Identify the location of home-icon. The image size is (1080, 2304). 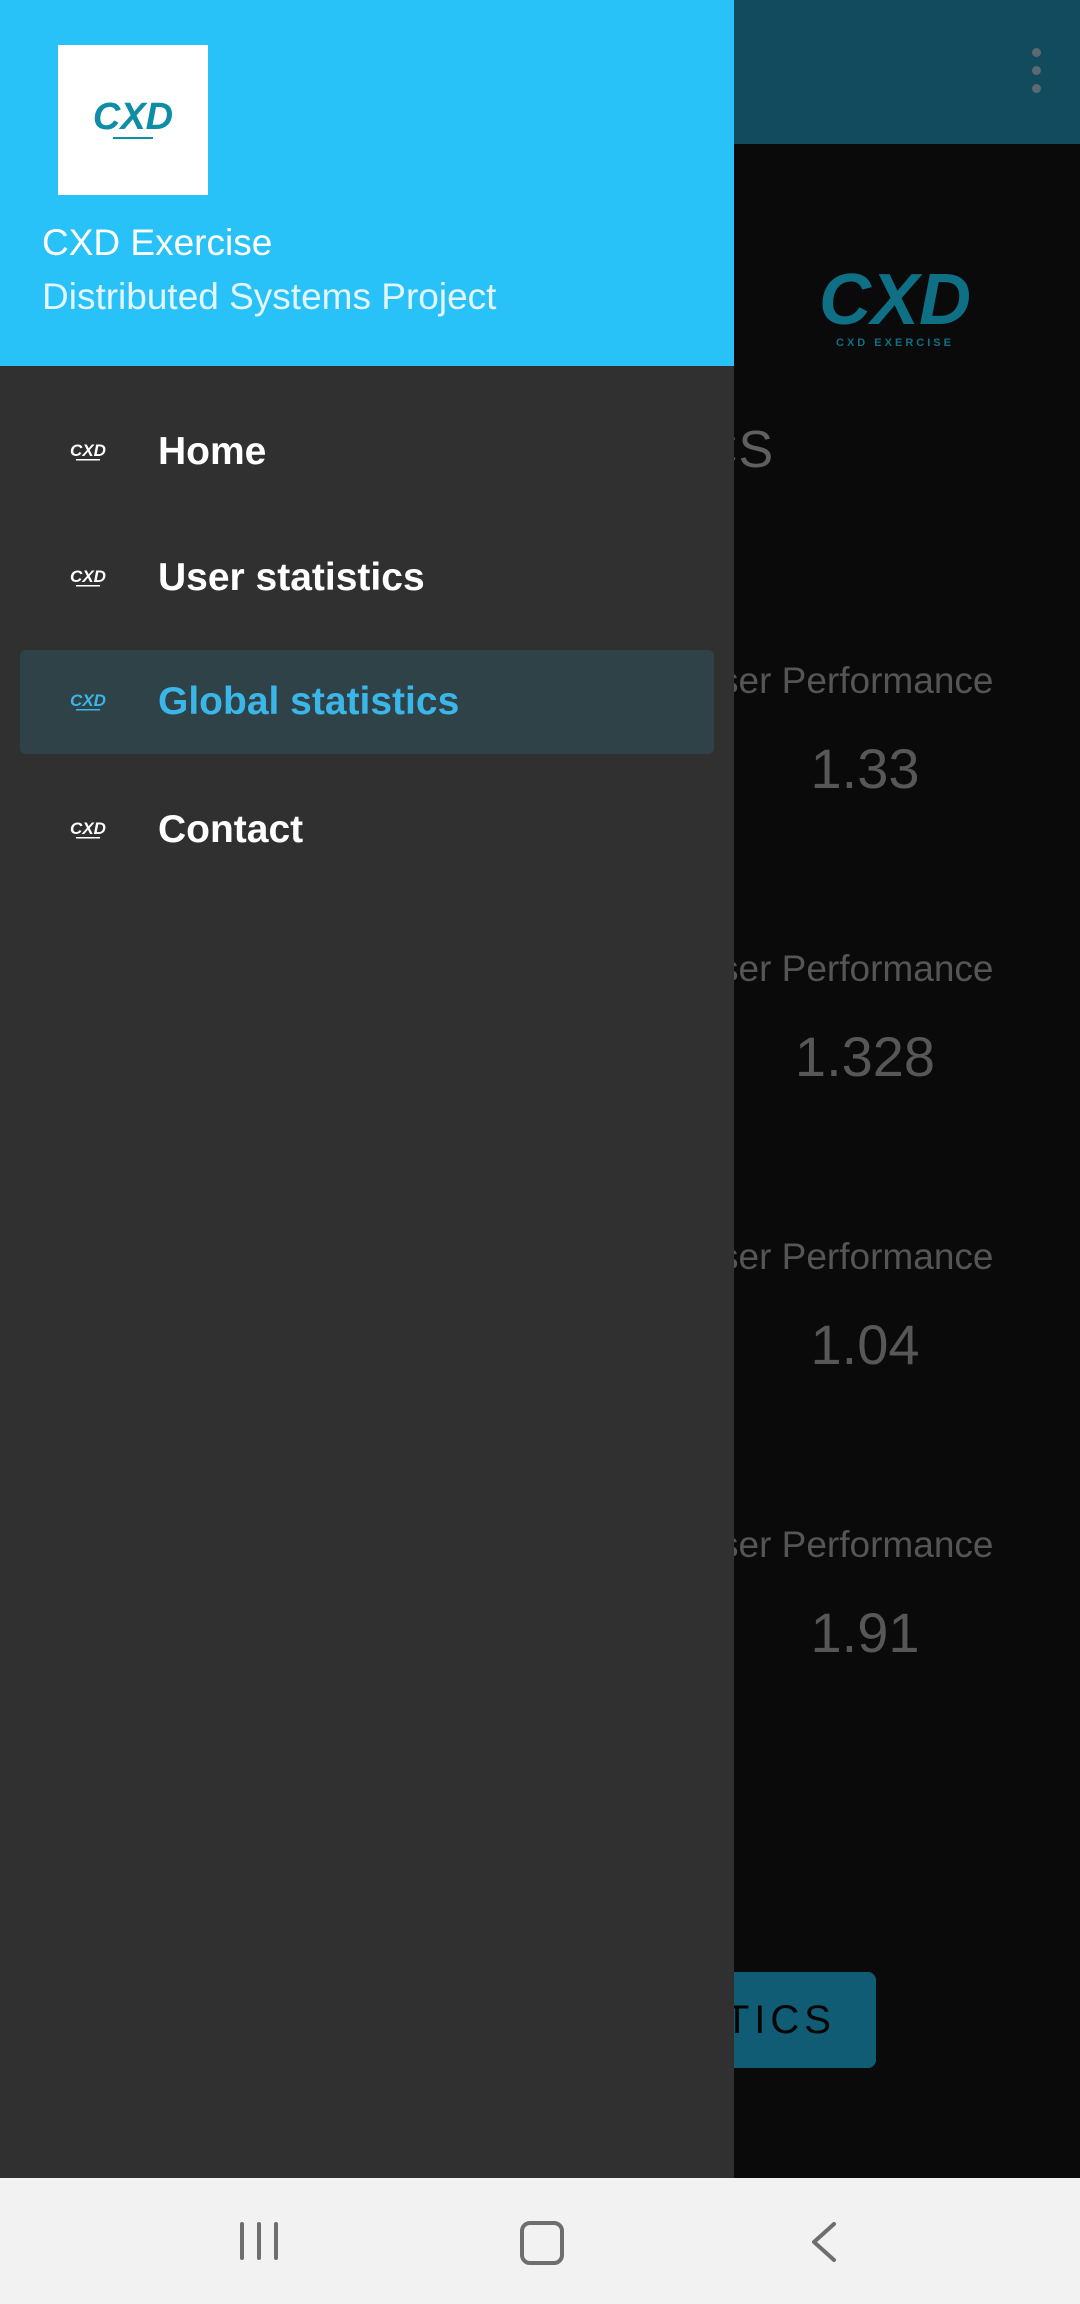
(542, 2243).